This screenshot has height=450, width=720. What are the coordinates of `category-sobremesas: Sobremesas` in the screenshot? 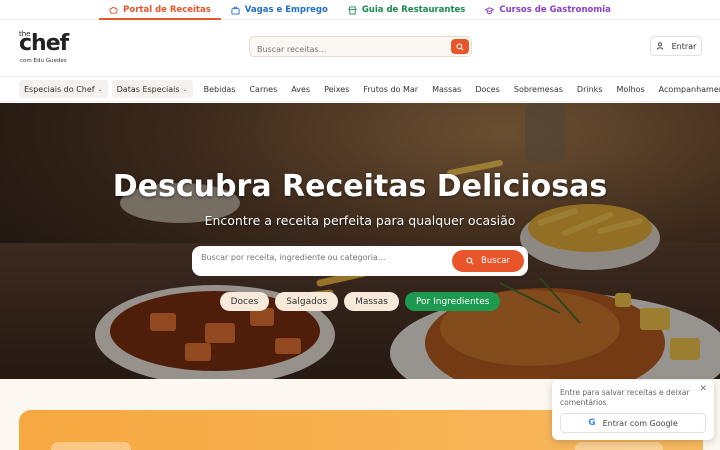 It's located at (538, 89).